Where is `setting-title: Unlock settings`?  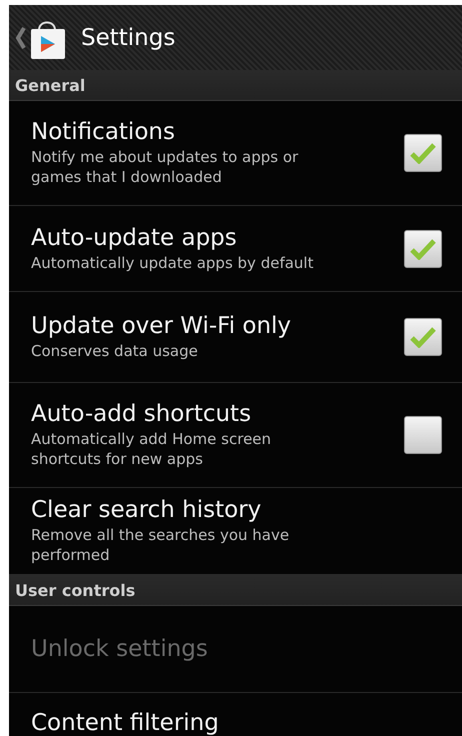
setting-title: Unlock settings is located at coordinates (120, 649).